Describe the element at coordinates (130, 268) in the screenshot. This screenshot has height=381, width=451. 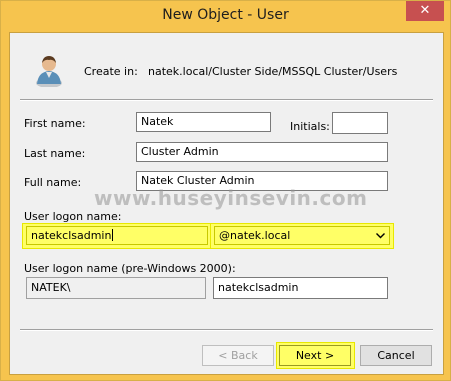
I see `pre2000-label: User logon name (pre-Windows 2000):` at that location.